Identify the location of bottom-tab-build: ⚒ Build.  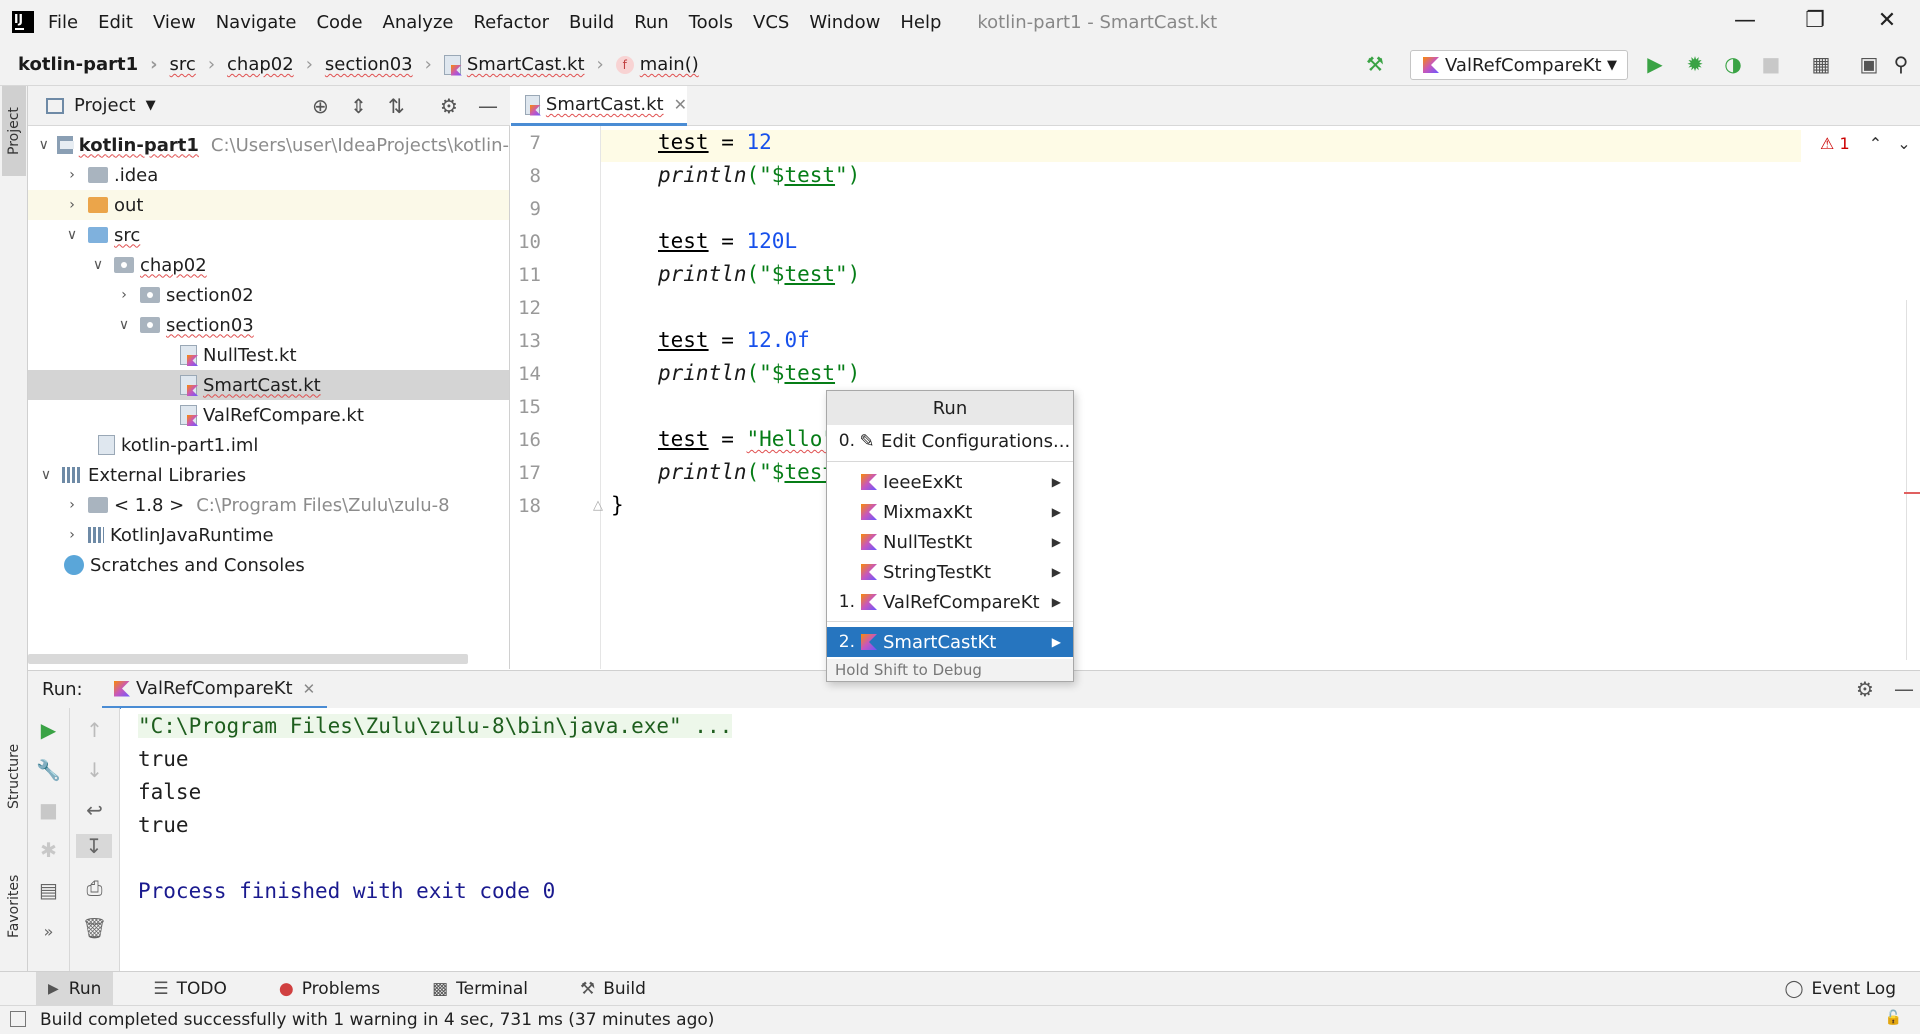
(613, 989).